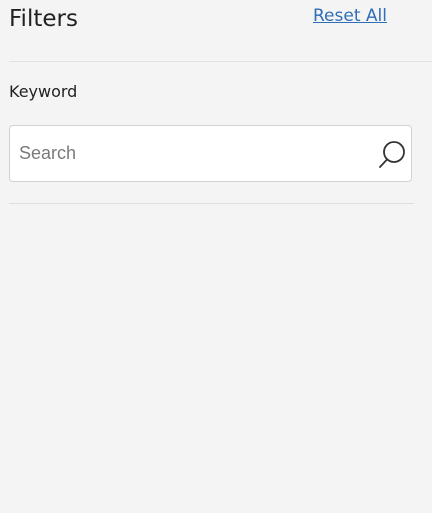 The height and width of the screenshot is (513, 432). What do you see at coordinates (220, 61) in the screenshot?
I see `header-divider` at bounding box center [220, 61].